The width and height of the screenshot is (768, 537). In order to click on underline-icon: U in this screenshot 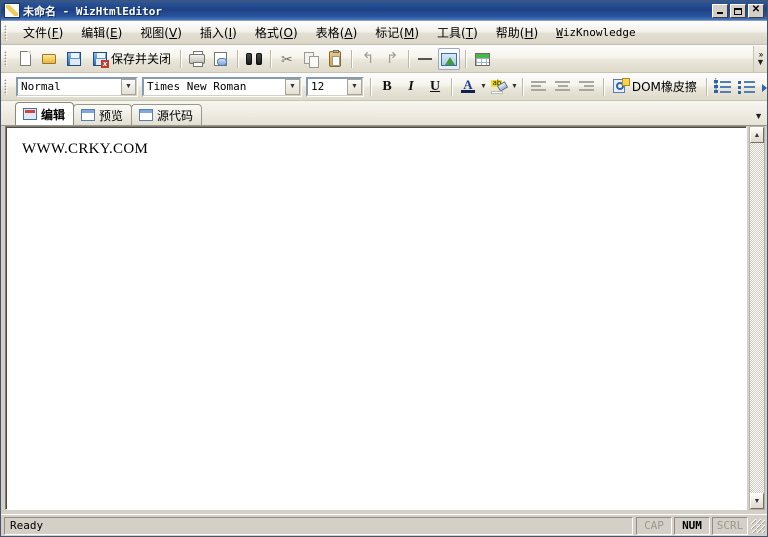, I will do `click(435, 86)`.